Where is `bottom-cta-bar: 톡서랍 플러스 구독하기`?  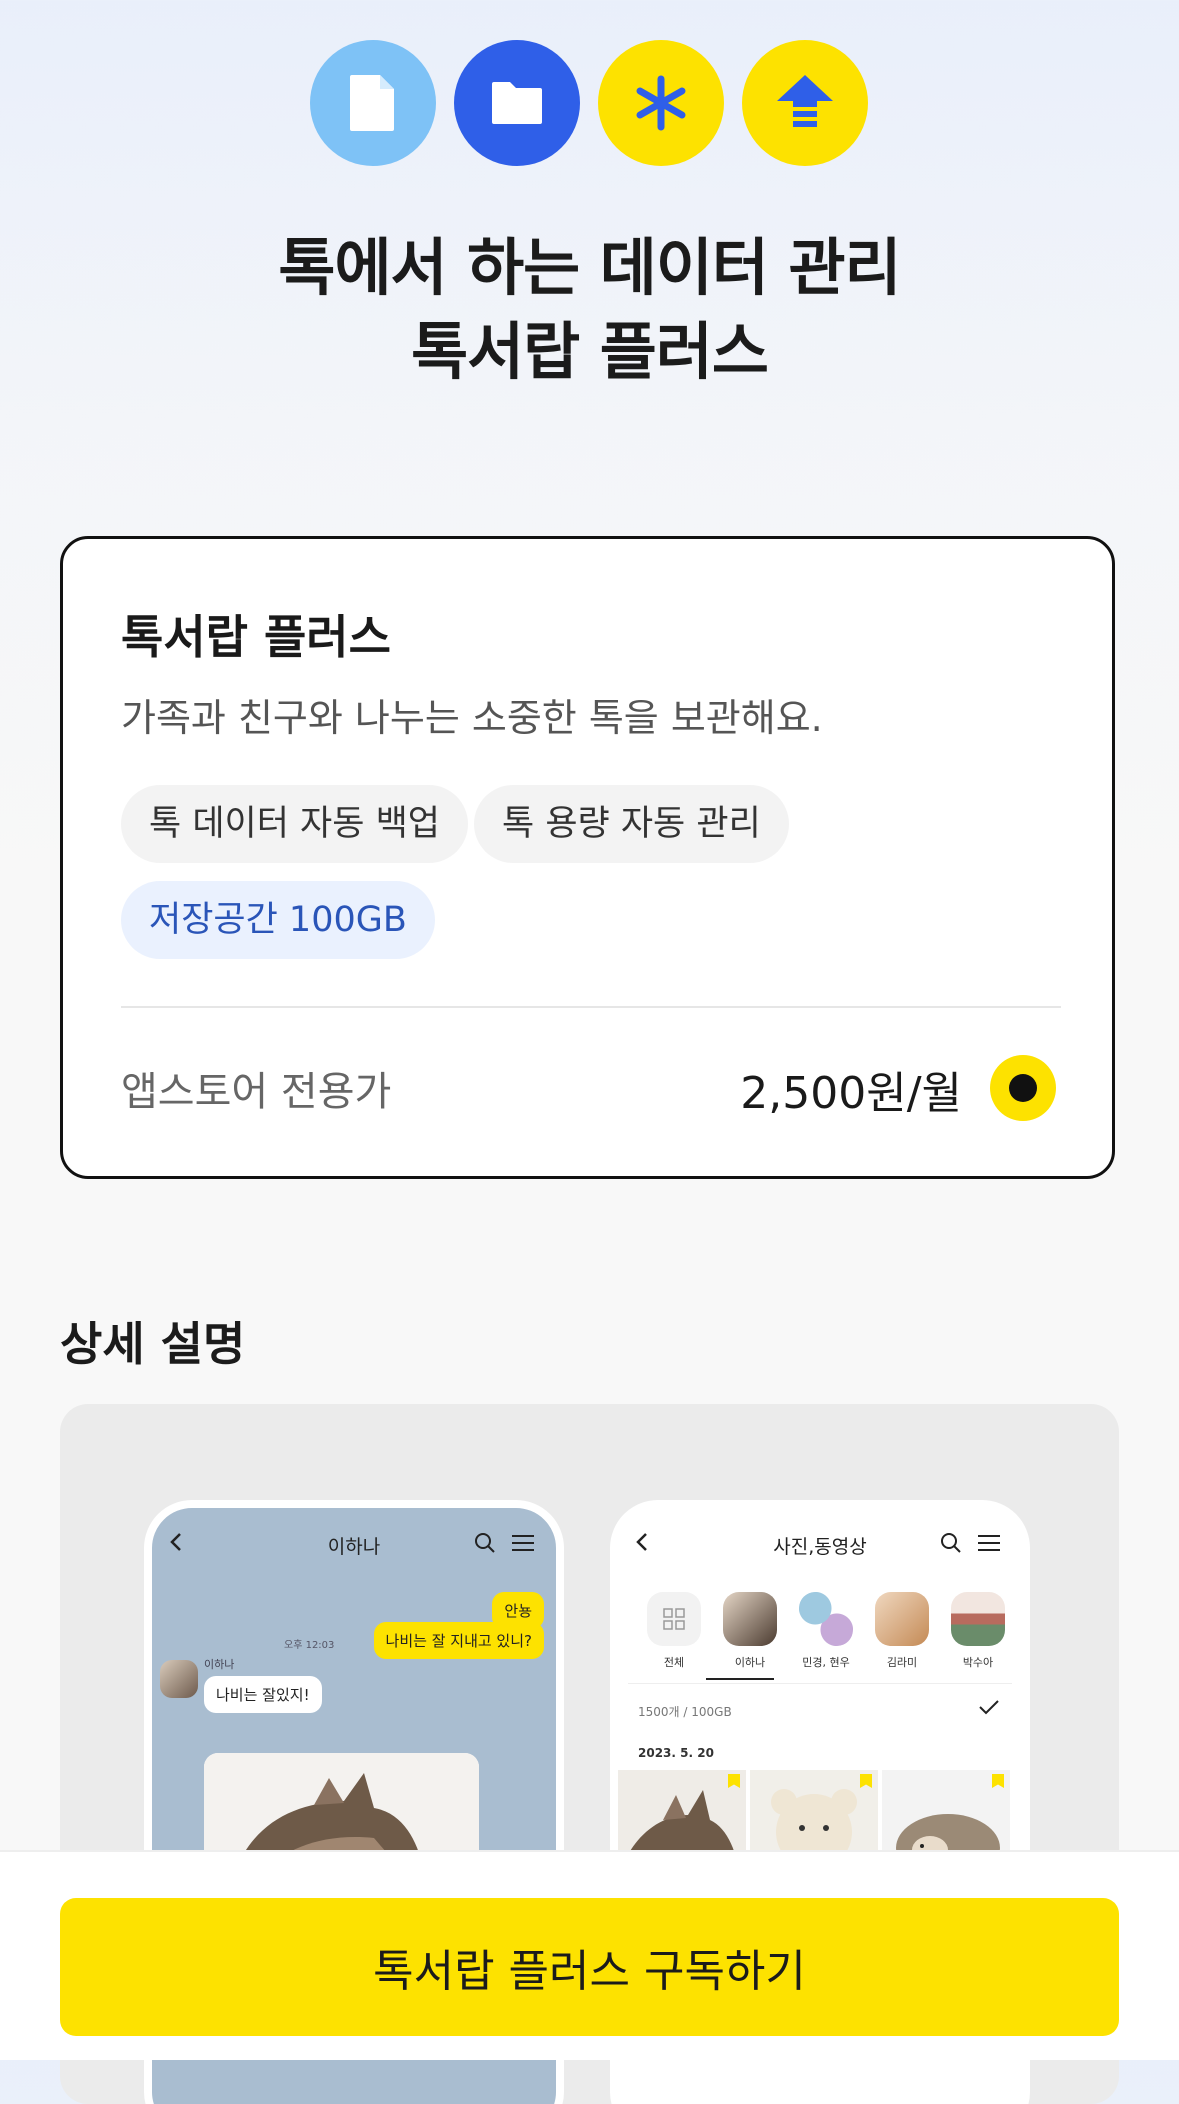
bottom-cta-bar: 톡서랍 플러스 구독하기 is located at coordinates (589, 1955).